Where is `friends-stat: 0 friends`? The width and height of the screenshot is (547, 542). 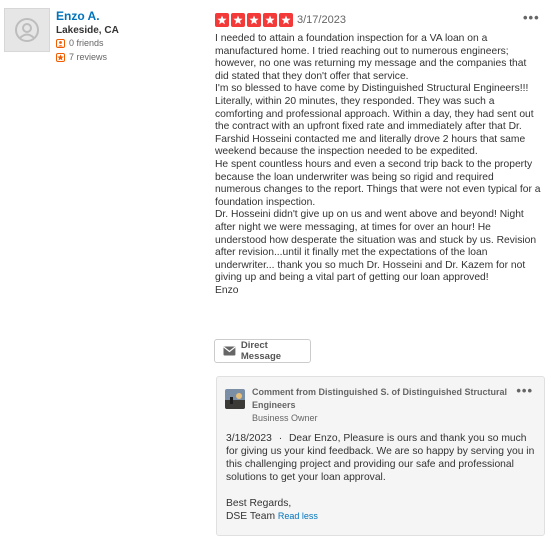
friends-stat: 0 friends is located at coordinates (80, 43).